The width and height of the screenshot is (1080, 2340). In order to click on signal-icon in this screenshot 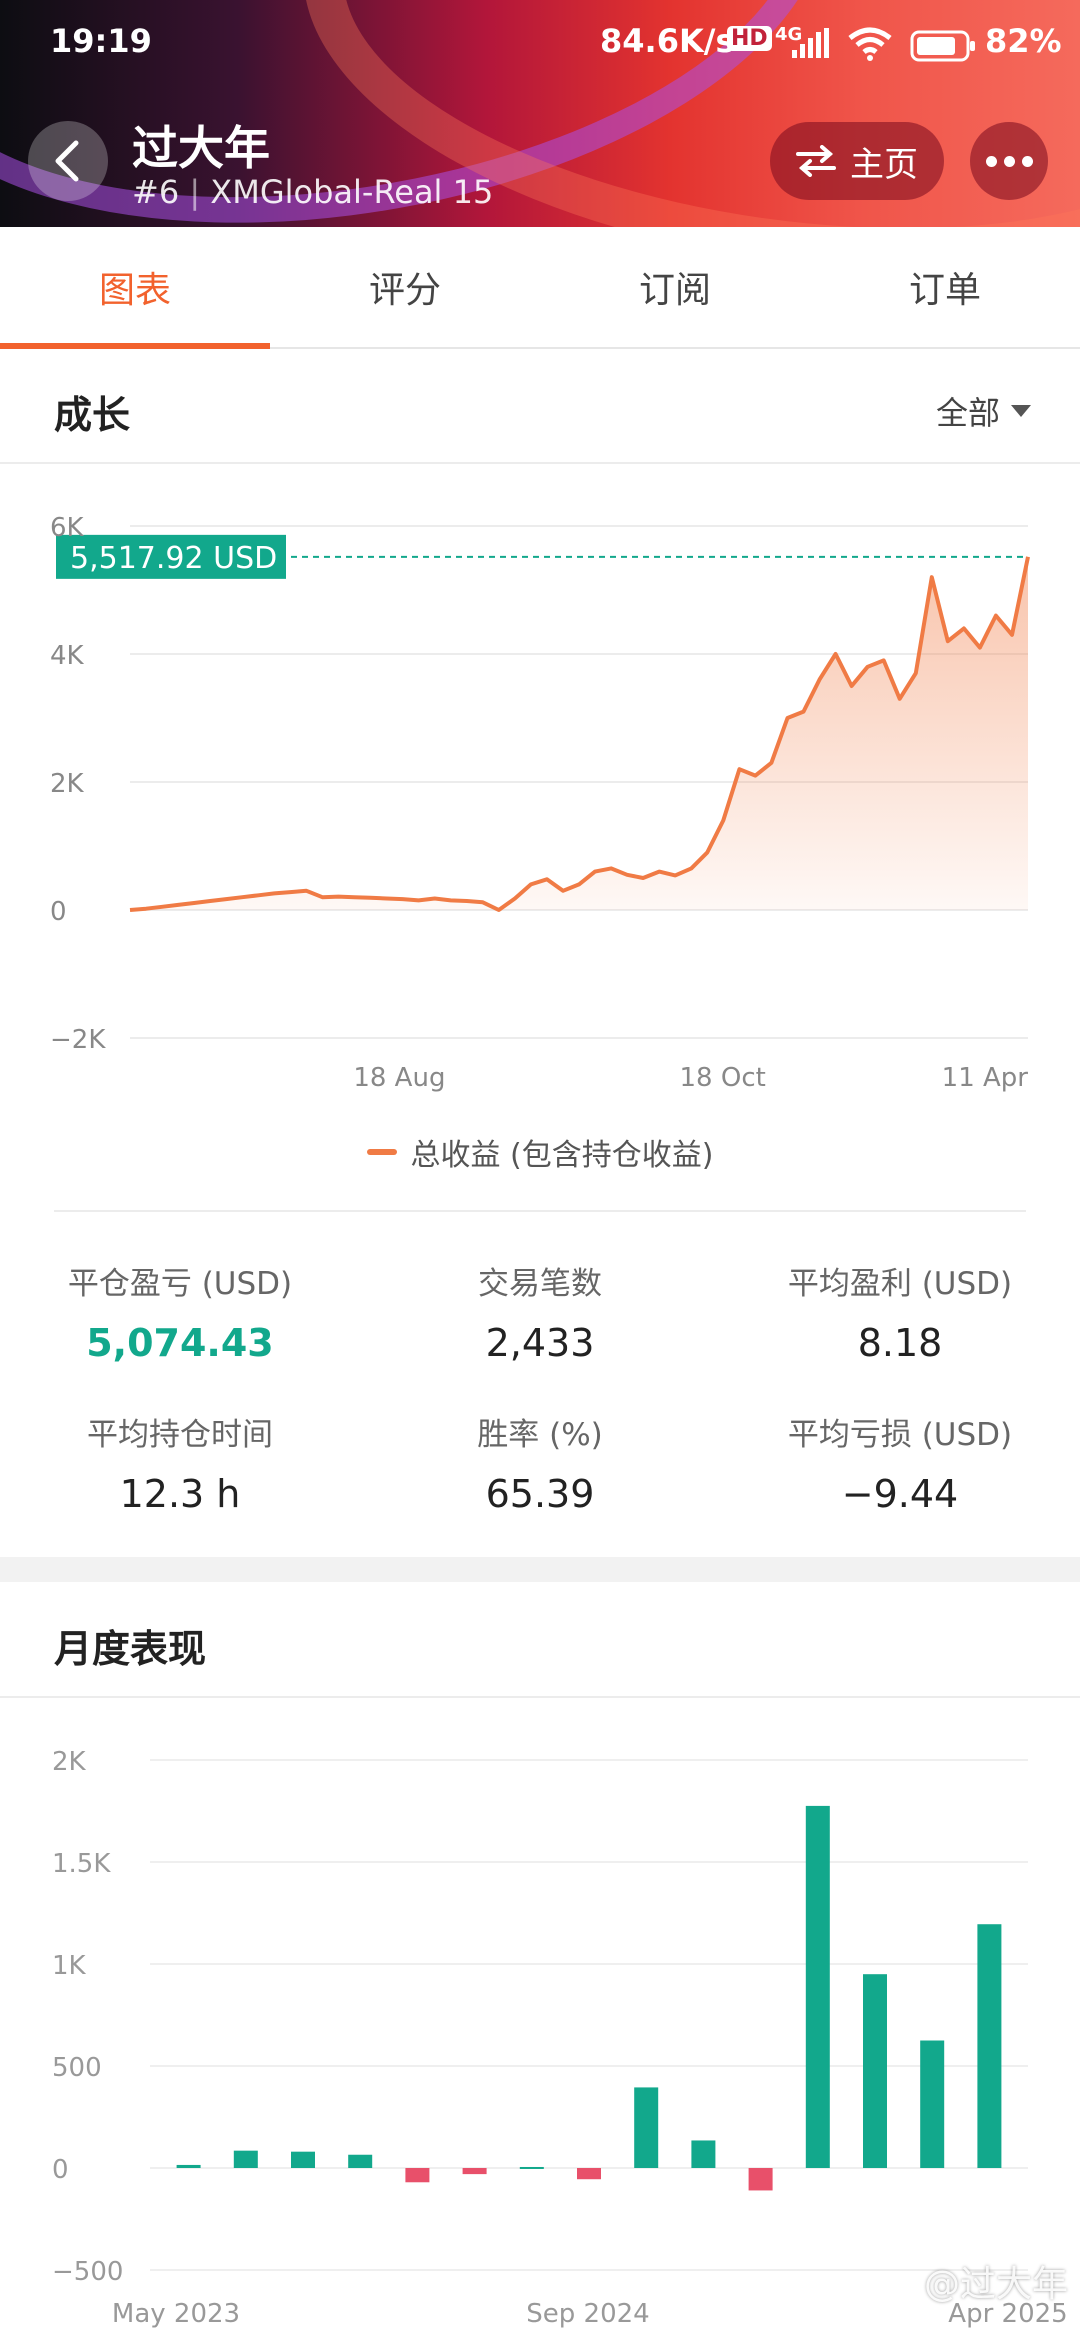, I will do `click(810, 43)`.